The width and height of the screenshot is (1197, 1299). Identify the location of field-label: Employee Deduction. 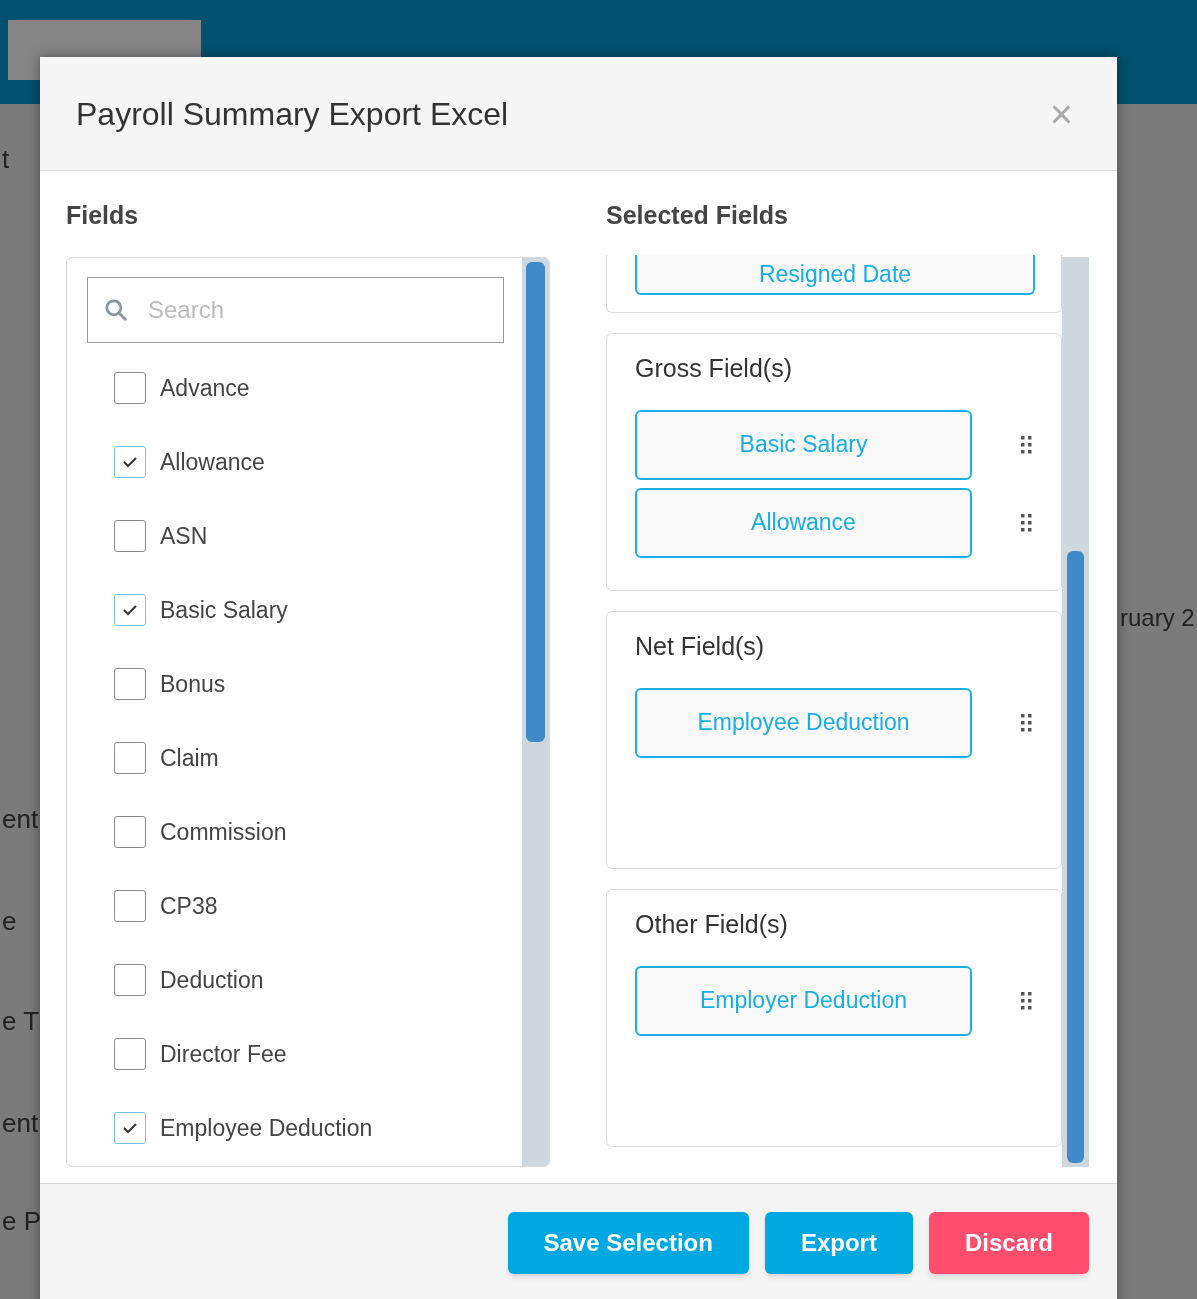
(266, 1128).